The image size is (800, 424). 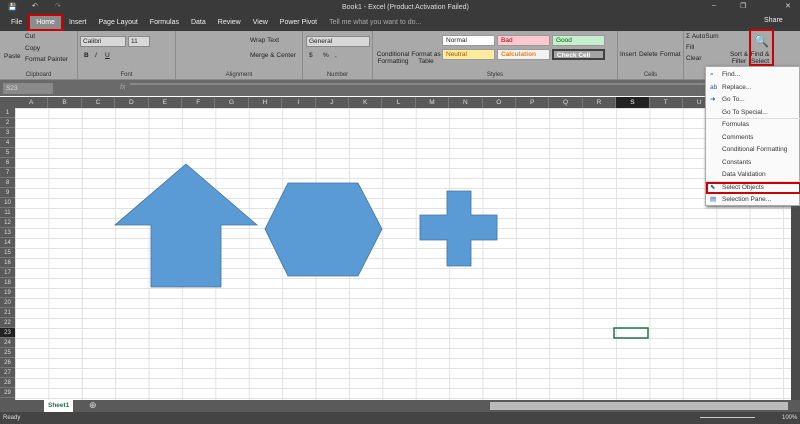 What do you see at coordinates (789, 418) in the screenshot?
I see `zoom-level: 100%` at bounding box center [789, 418].